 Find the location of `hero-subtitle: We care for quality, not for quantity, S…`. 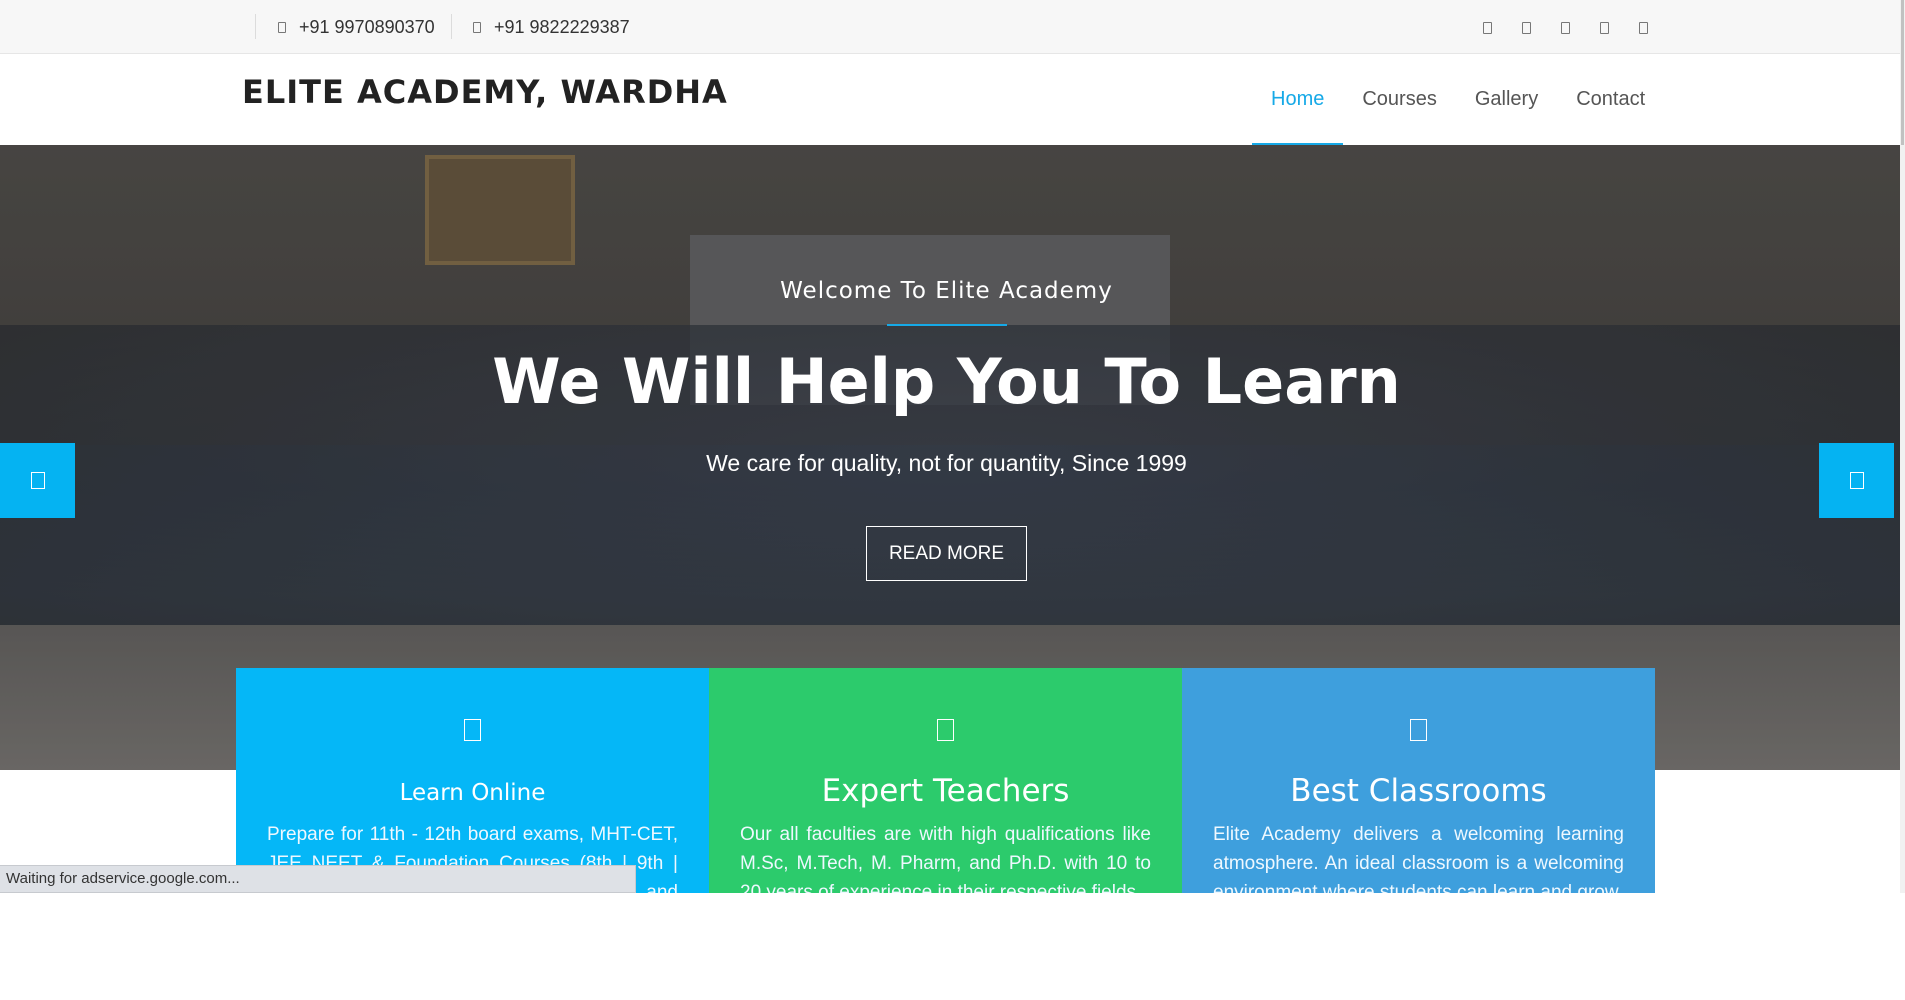

hero-subtitle: We care for quality, not for quantity, S… is located at coordinates (946, 463).